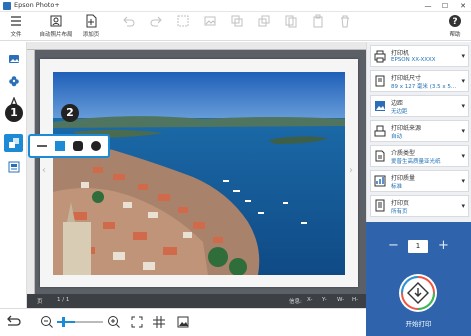 The width and height of the screenshot is (471, 336). I want to click on info-y: Y-, so click(324, 300).